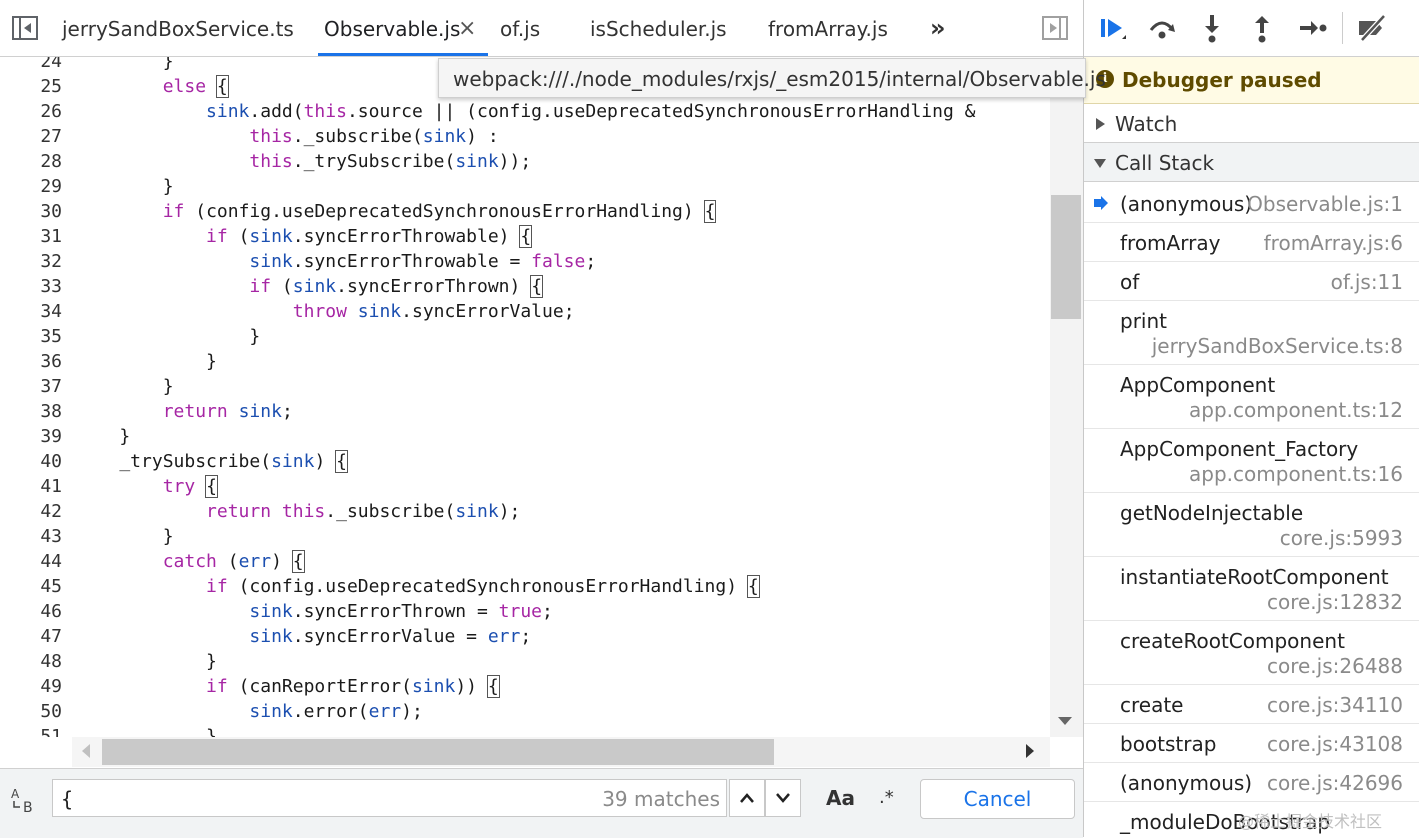 This screenshot has height=838, width=1419. I want to click on line-number: 49, so click(31, 686).